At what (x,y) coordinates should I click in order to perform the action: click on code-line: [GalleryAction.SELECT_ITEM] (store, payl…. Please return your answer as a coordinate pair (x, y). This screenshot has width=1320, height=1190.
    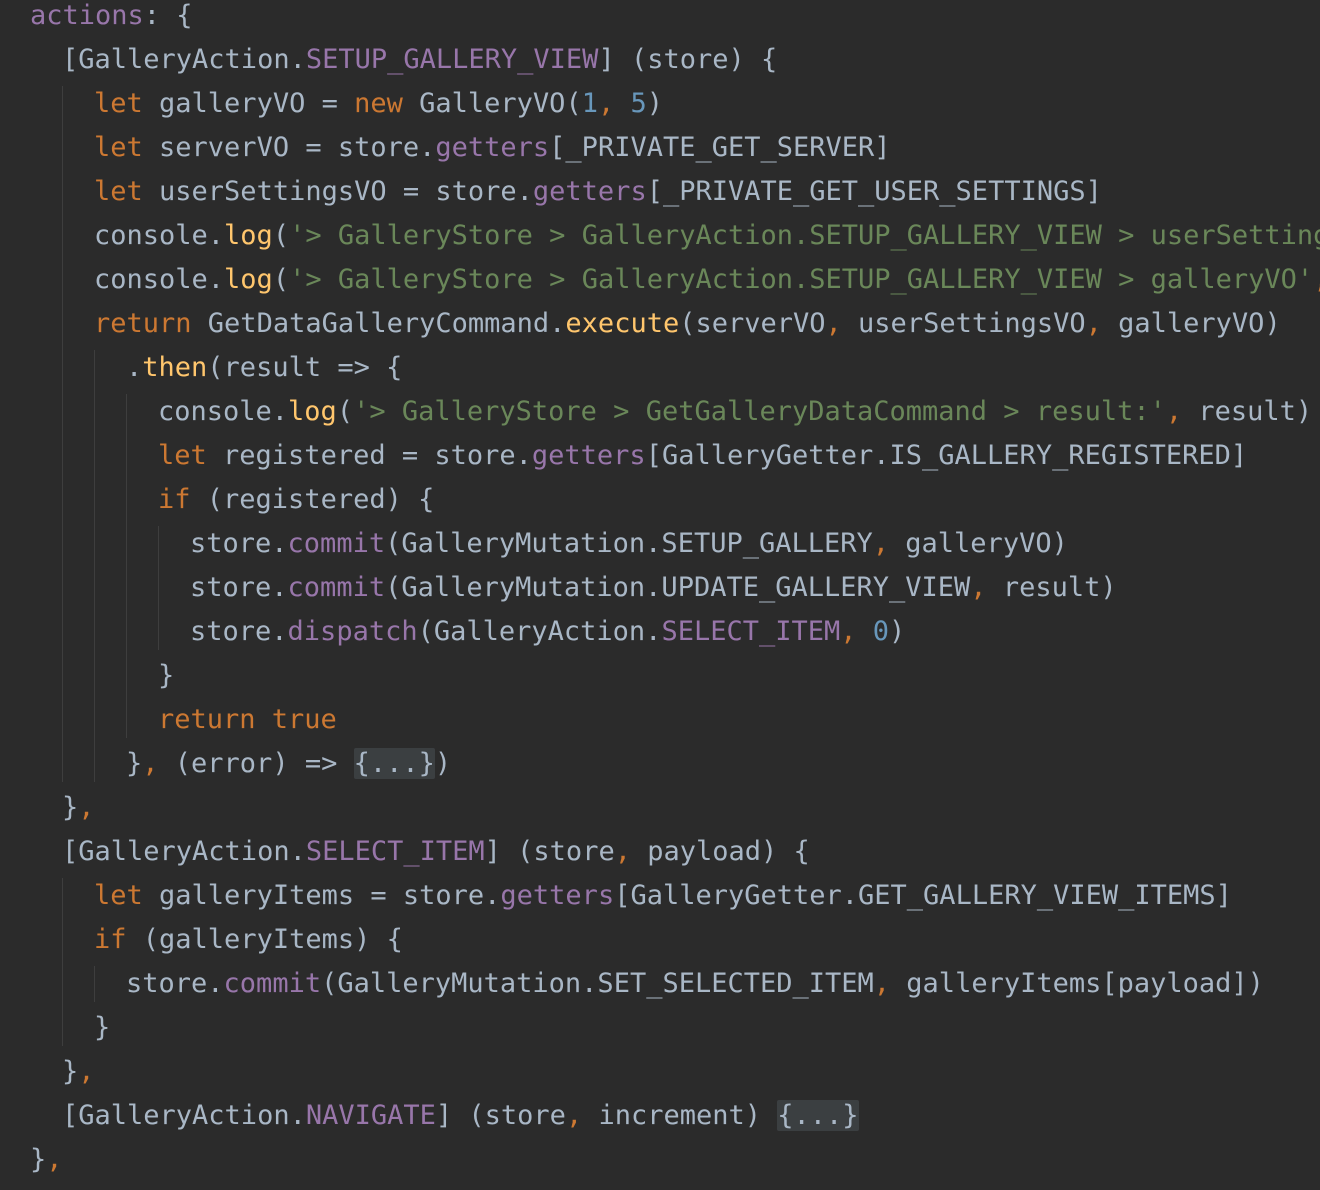
    Looking at the image, I should click on (436, 852).